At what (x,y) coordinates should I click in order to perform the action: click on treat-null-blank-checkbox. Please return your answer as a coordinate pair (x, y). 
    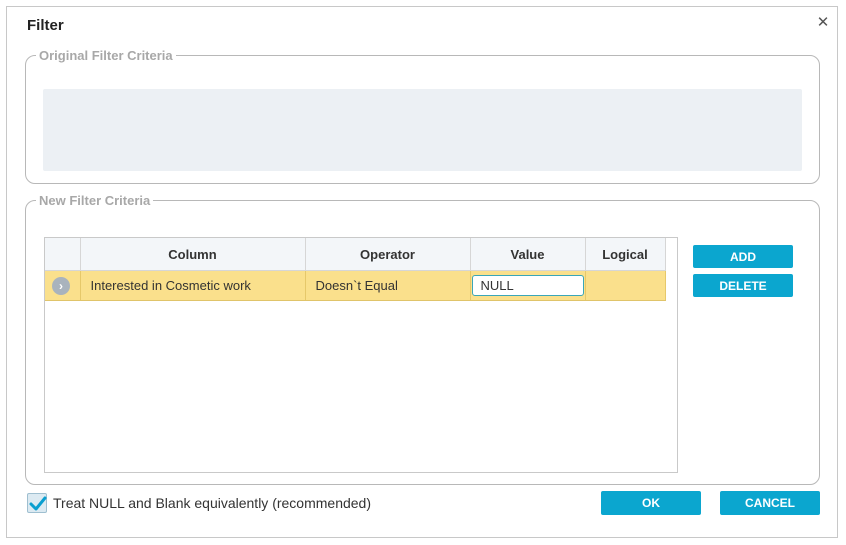
    Looking at the image, I should click on (37, 503).